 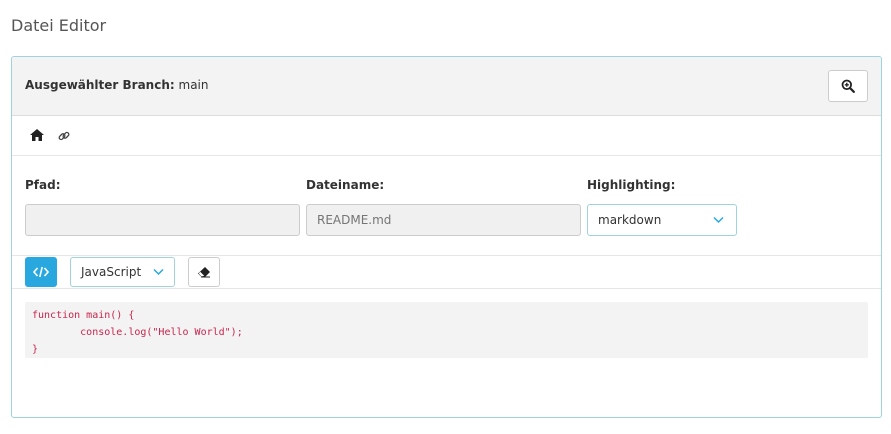 I want to click on highlighting-select: markdown, so click(x=662, y=220).